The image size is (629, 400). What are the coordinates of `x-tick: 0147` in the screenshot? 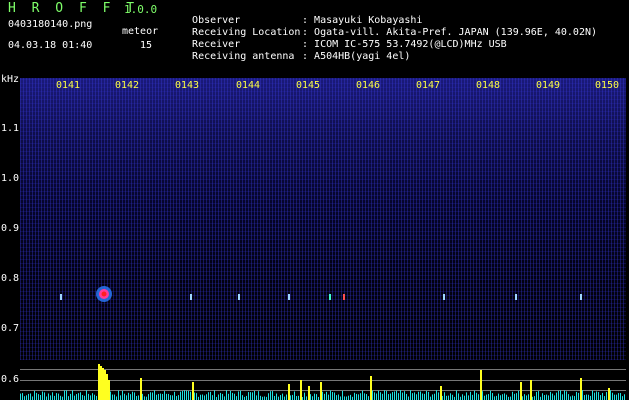 It's located at (428, 85).